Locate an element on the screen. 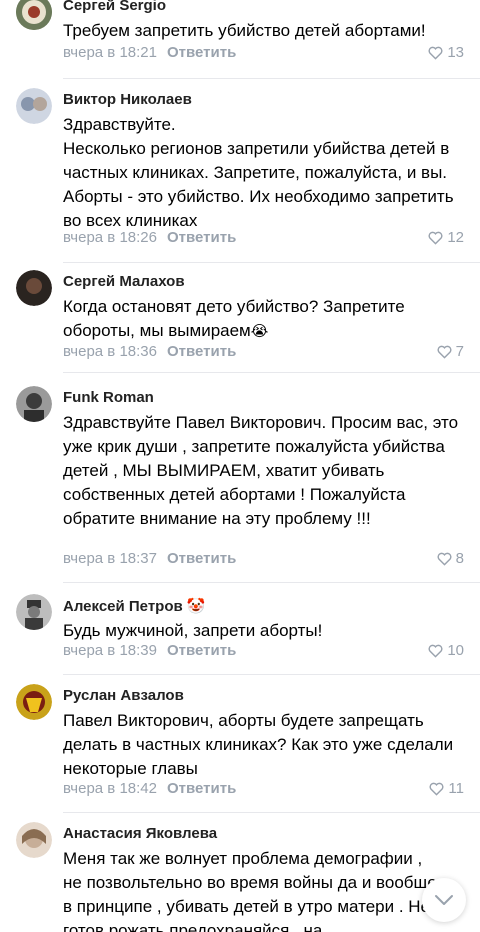 This screenshot has width=480, height=932. comment-author: Анастасия Яковлева is located at coordinates (140, 833).